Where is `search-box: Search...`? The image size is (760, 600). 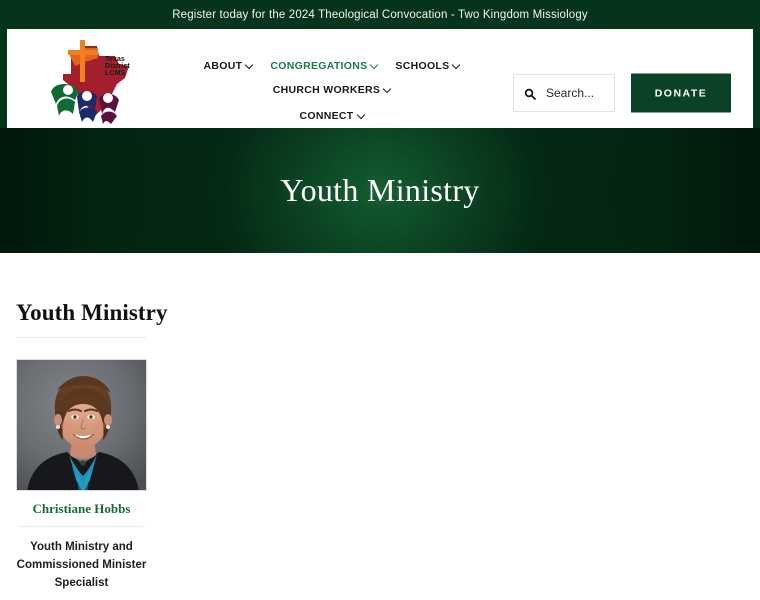 search-box: Search... is located at coordinates (564, 93).